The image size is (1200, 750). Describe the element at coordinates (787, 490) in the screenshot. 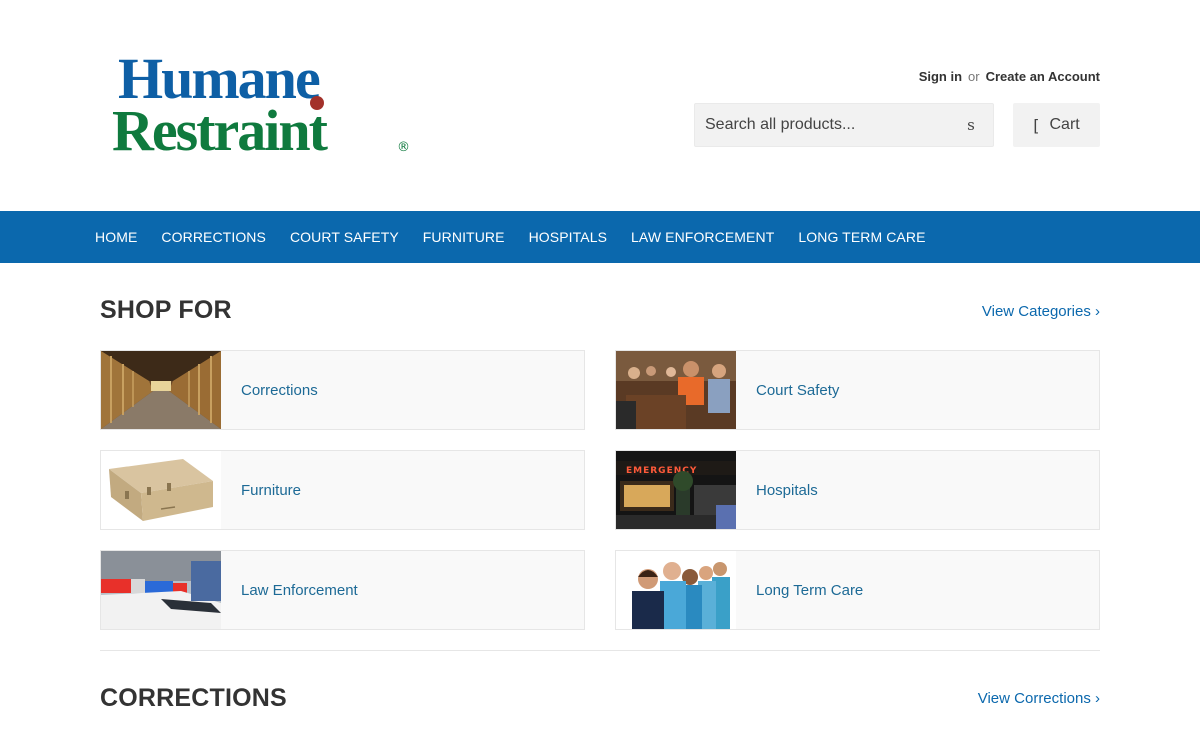

I see `category-label: Hospitals` at that location.